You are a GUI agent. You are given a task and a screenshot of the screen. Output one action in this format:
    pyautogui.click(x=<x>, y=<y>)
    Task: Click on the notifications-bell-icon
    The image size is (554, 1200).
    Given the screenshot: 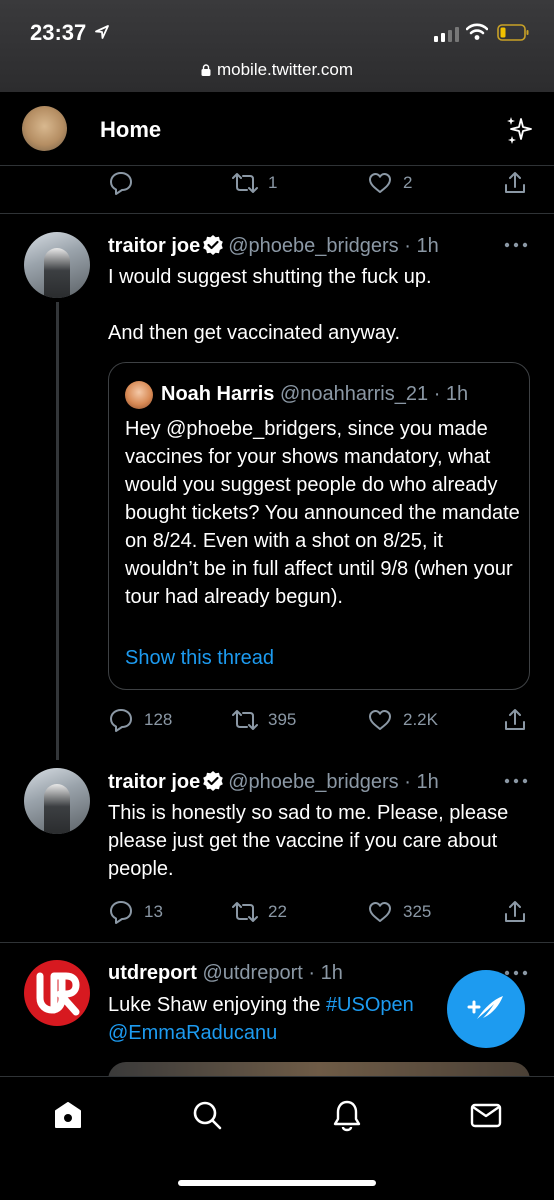 What is the action you would take?
    pyautogui.click(x=347, y=1116)
    